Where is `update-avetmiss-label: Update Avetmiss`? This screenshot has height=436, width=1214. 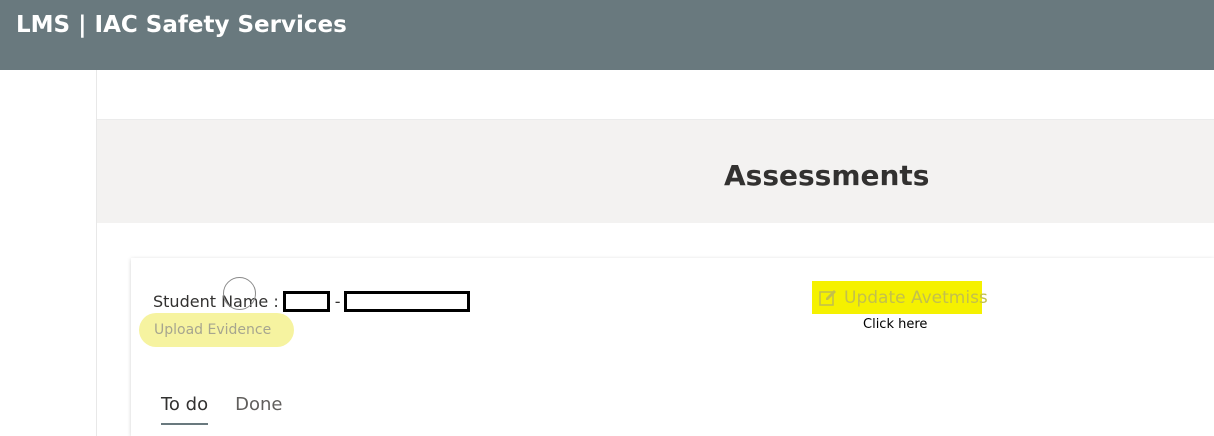
update-avetmiss-label: Update Avetmiss is located at coordinates (916, 297).